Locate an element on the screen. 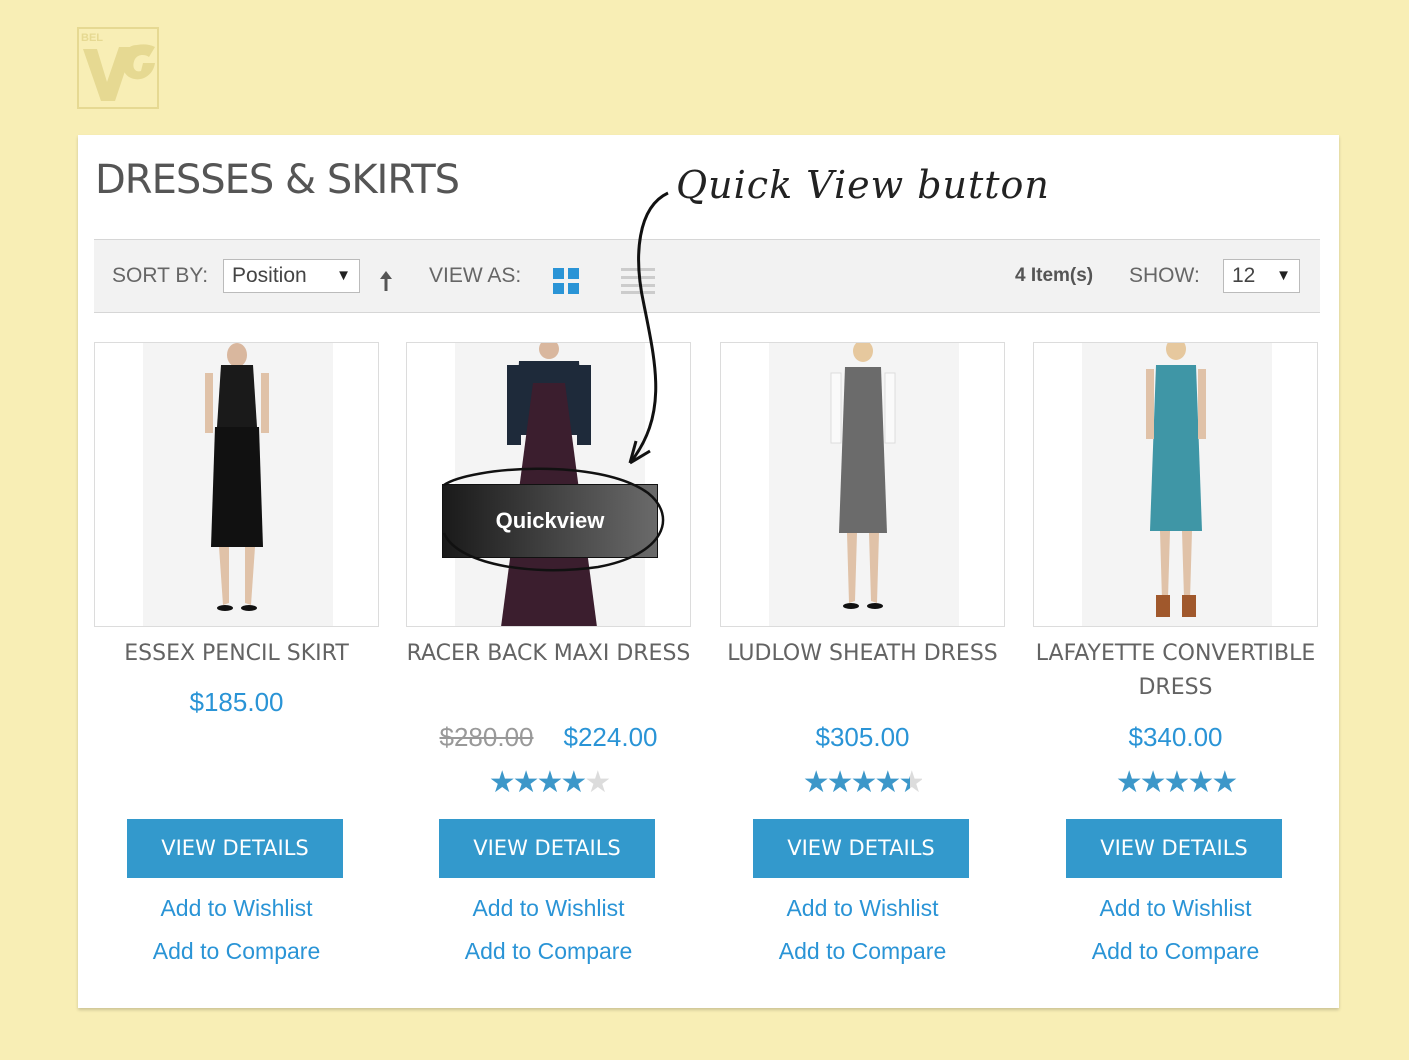 The height and width of the screenshot is (1060, 1409). product-price-row: $280.00 $224.00 is located at coordinates (548, 737).